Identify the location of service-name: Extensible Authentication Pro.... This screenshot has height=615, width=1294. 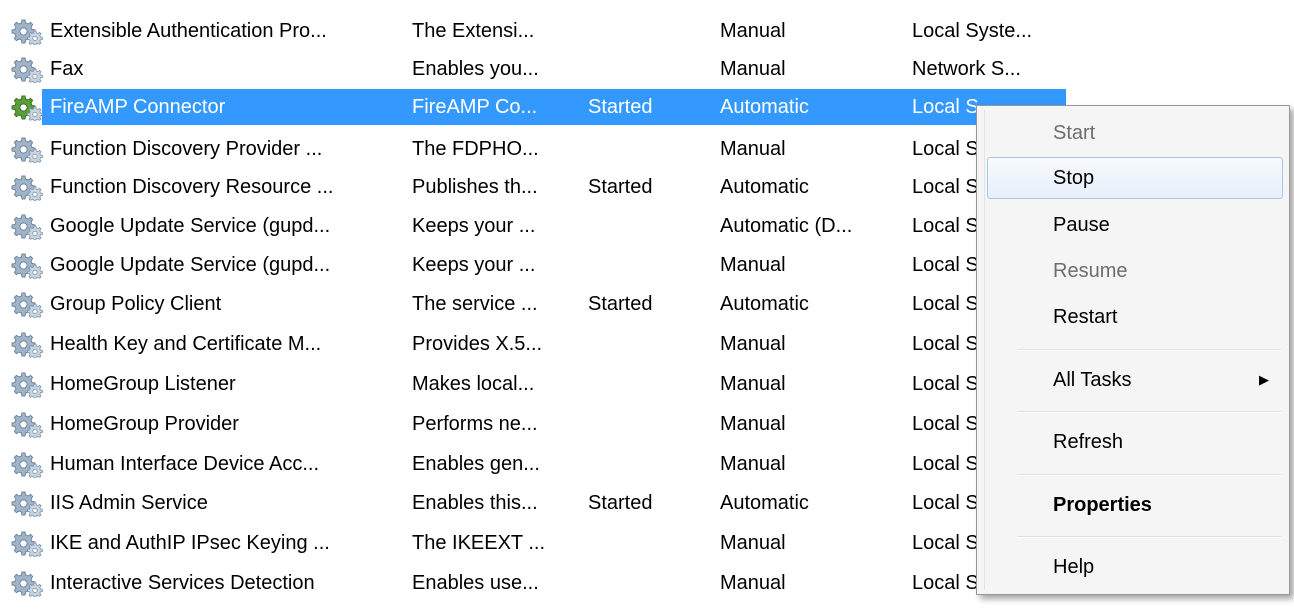
(188, 31).